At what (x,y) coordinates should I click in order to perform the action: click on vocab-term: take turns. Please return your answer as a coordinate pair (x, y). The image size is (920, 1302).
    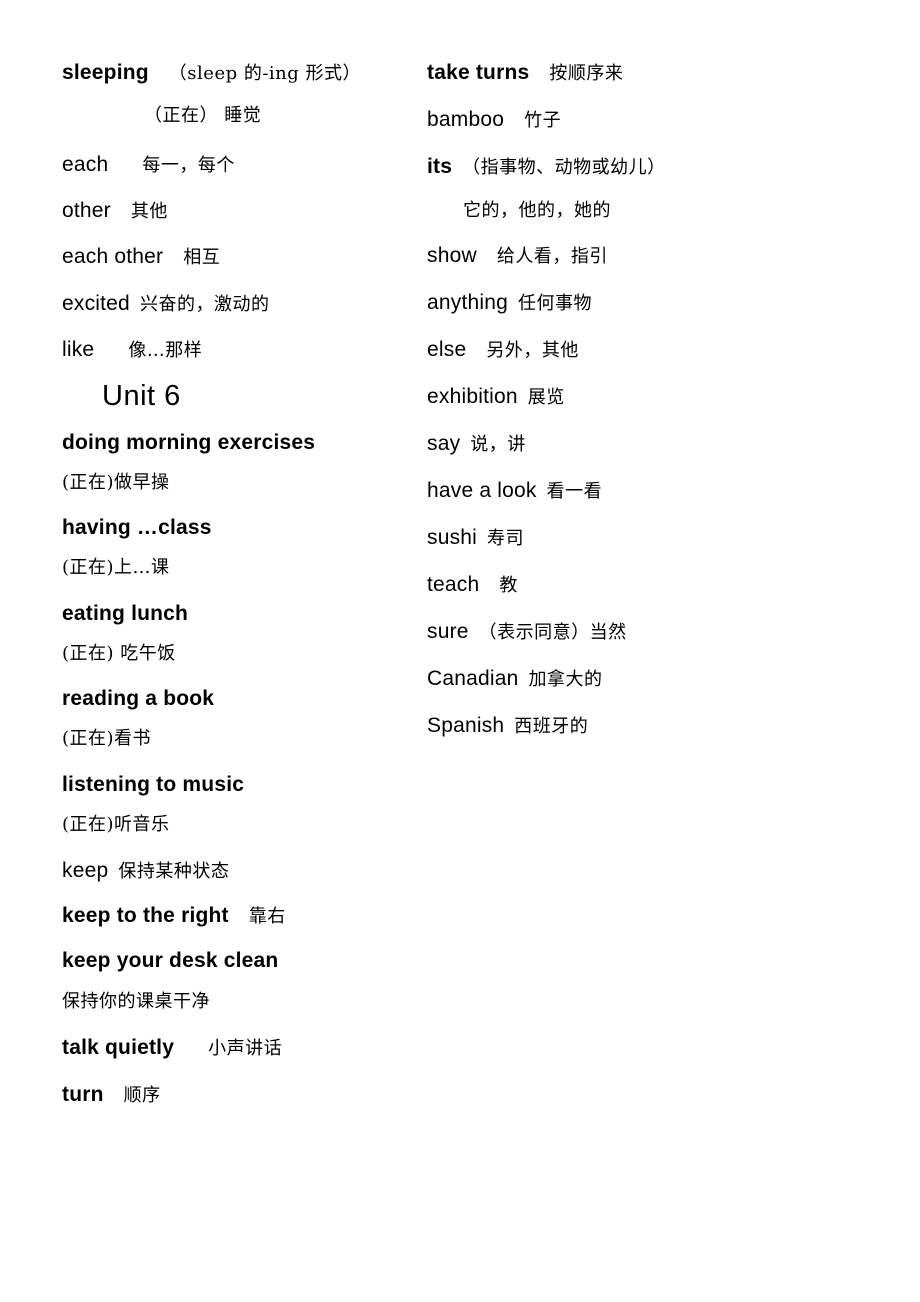
    Looking at the image, I should click on (478, 72).